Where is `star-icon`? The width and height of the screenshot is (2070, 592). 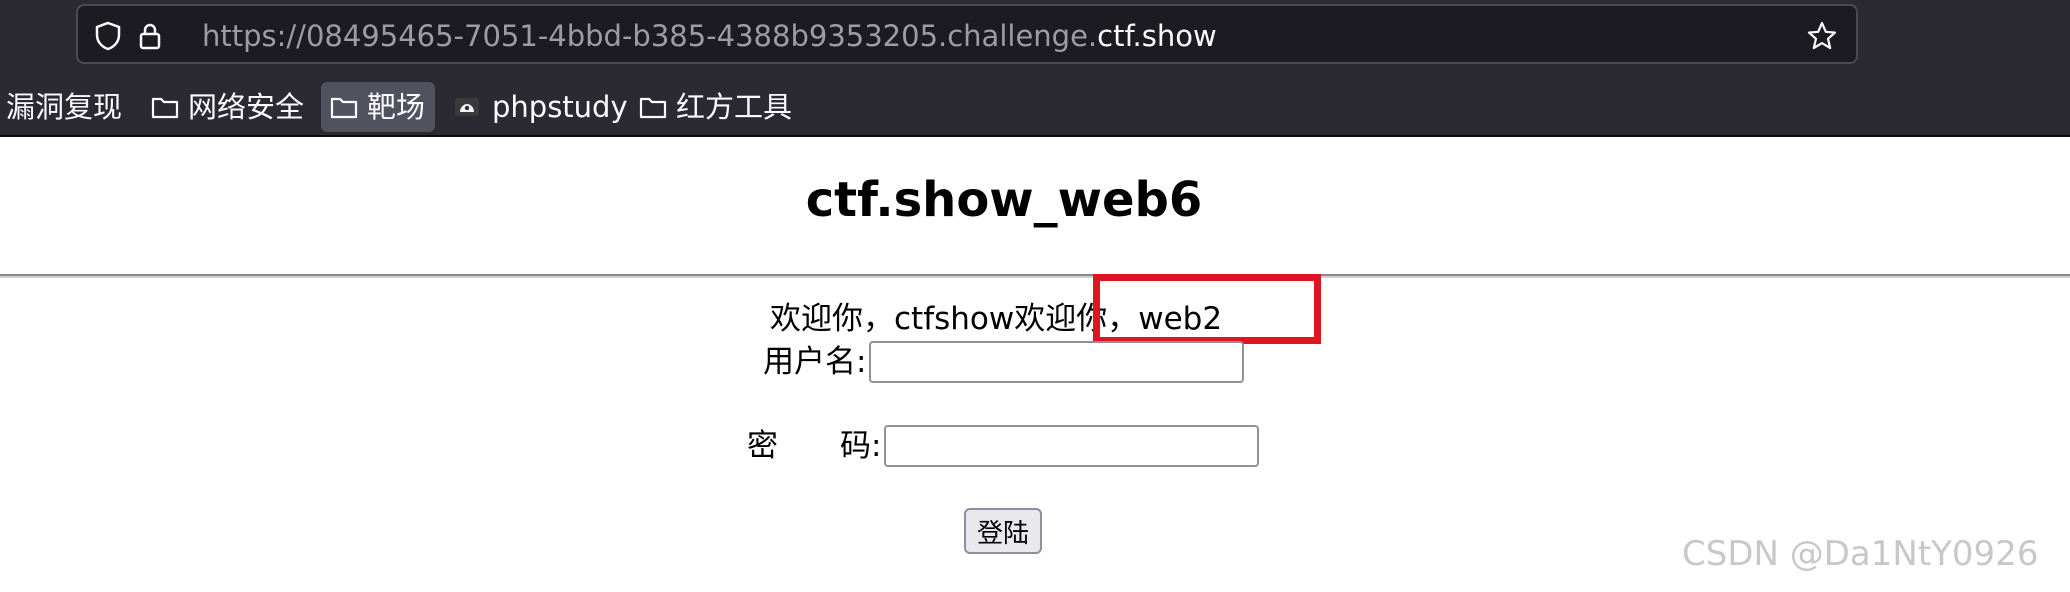 star-icon is located at coordinates (1822, 36).